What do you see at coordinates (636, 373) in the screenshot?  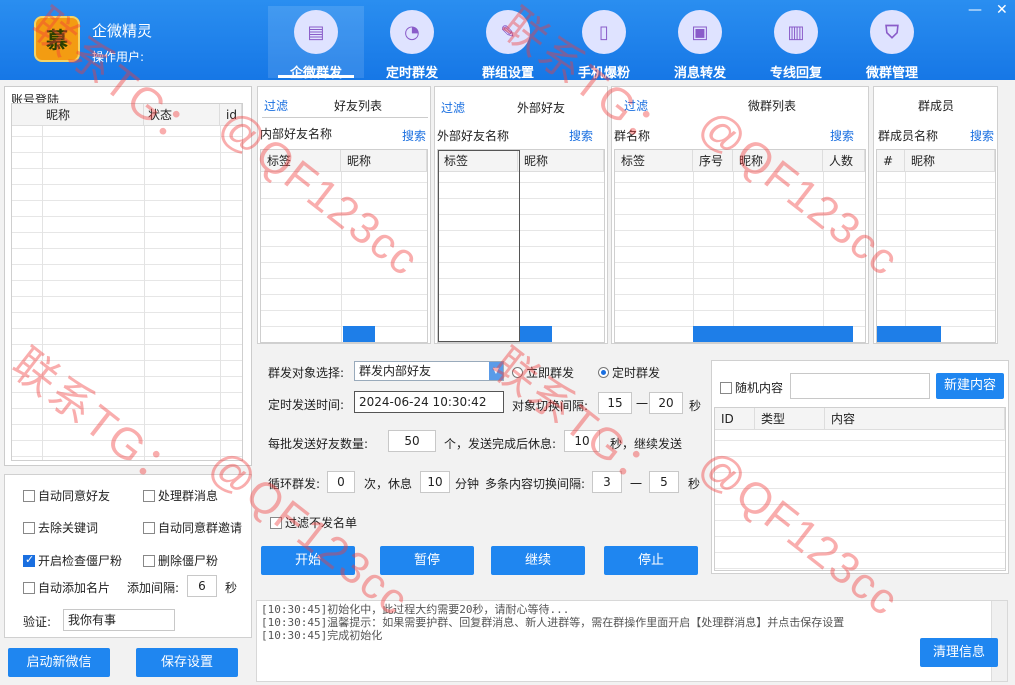 I see `radio-label: 定时群发` at bounding box center [636, 373].